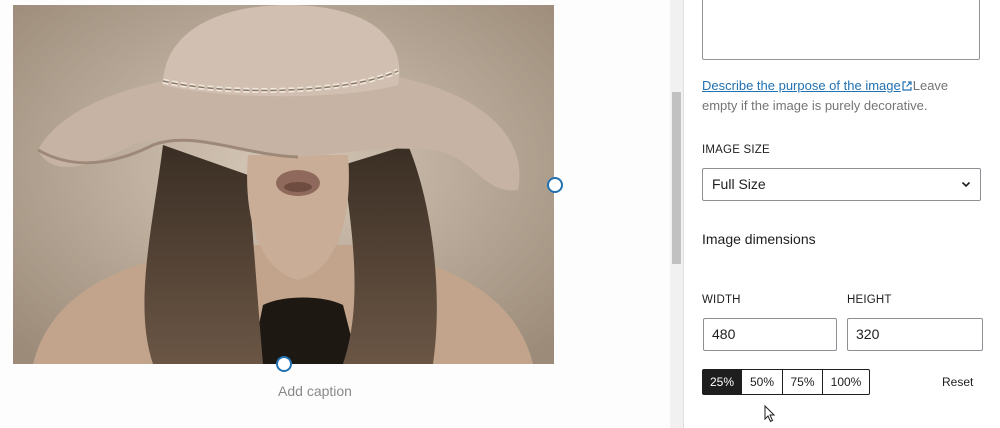 The height and width of the screenshot is (428, 1000). What do you see at coordinates (869, 300) in the screenshot?
I see `height-label: HEIGHT` at bounding box center [869, 300].